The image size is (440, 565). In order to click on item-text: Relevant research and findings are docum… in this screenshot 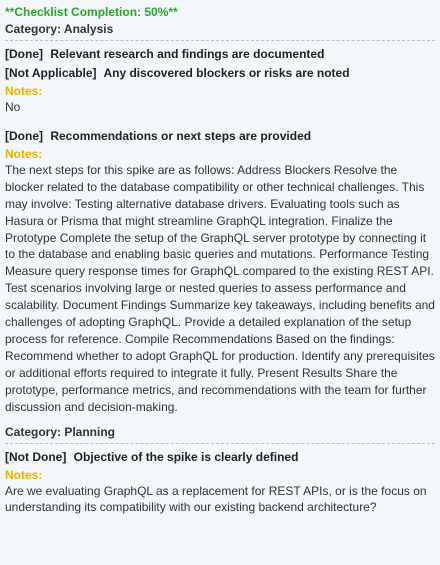, I will do `click(187, 54)`.